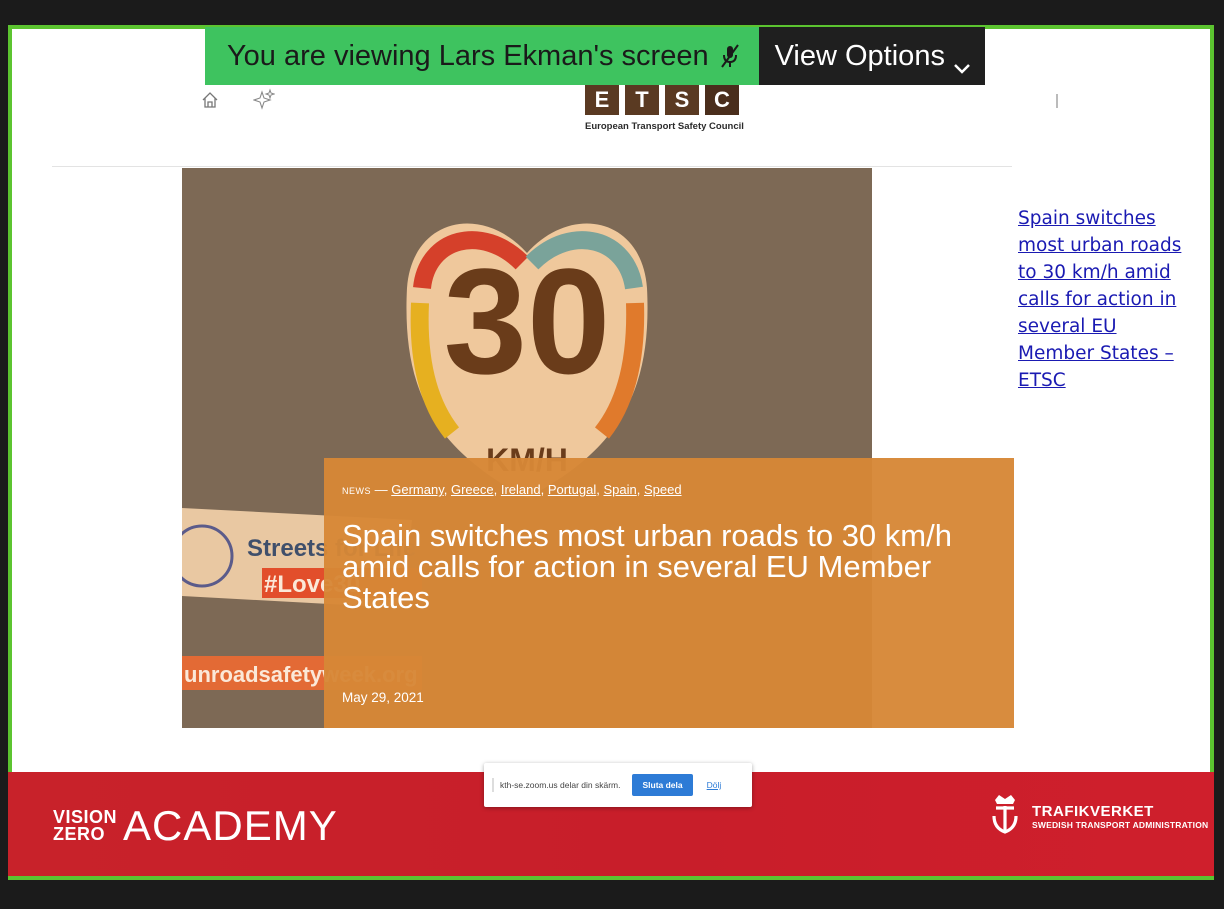  What do you see at coordinates (560, 785) in the screenshot?
I see `sharing-message: kth-se.zoom.us delar din skärm.` at bounding box center [560, 785].